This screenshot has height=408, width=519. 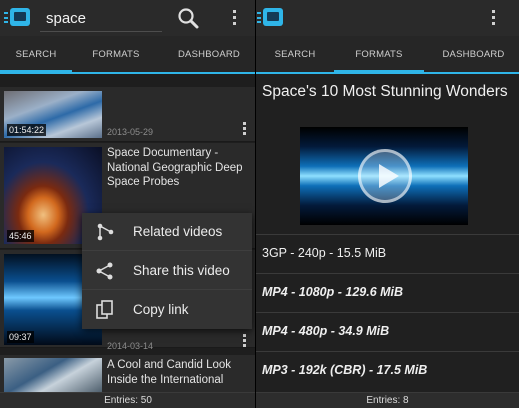 I want to click on format-option: MP4 - 1080p - 129.6 MiB, so click(x=387, y=292).